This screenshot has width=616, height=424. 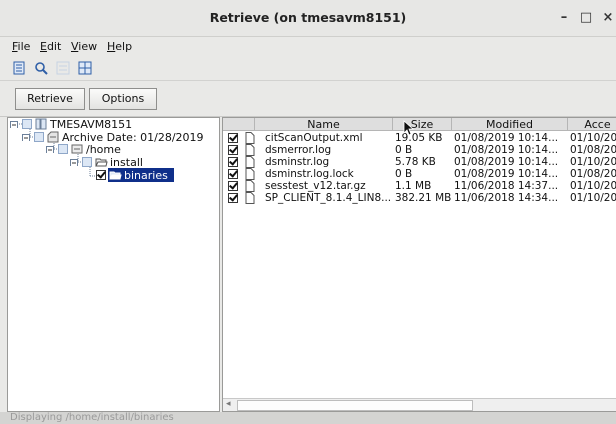 I want to click on column-header-accessed: Acce, so click(x=592, y=124).